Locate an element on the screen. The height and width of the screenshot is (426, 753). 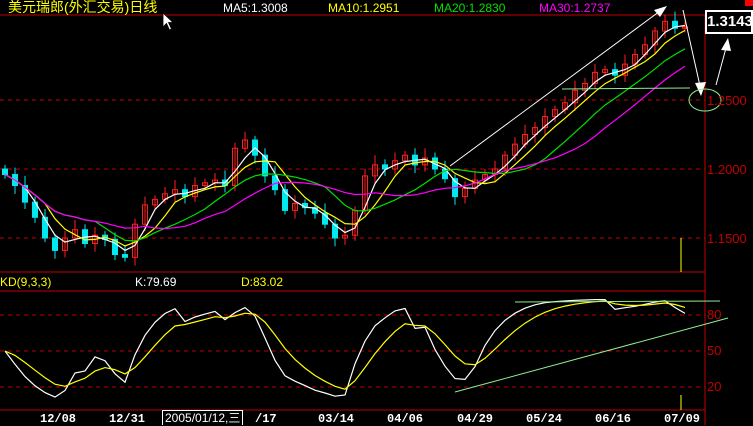
date-label: 12/08 is located at coordinates (58, 419).